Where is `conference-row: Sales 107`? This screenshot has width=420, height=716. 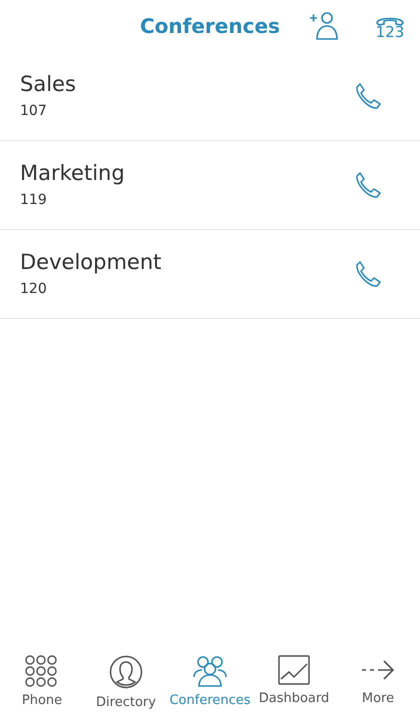 conference-row: Sales 107 is located at coordinates (210, 96).